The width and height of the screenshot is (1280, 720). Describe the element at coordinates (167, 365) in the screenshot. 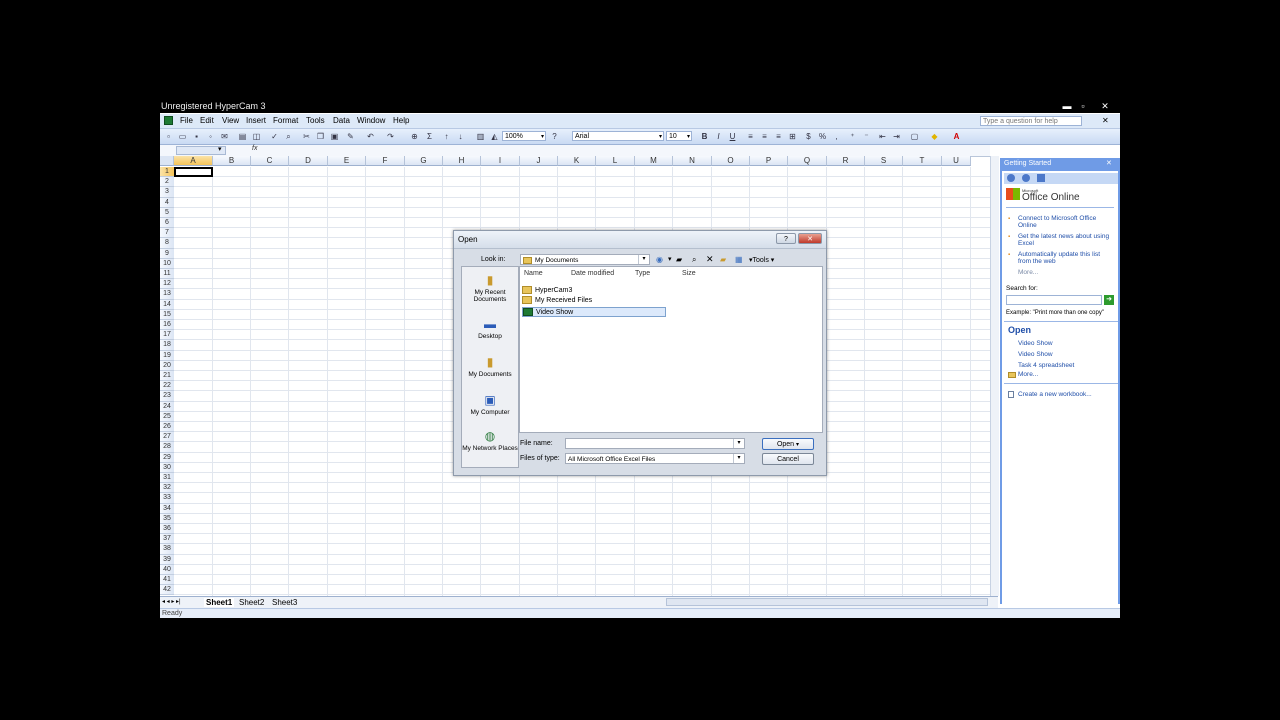

I see `row-header-20: 20` at that location.